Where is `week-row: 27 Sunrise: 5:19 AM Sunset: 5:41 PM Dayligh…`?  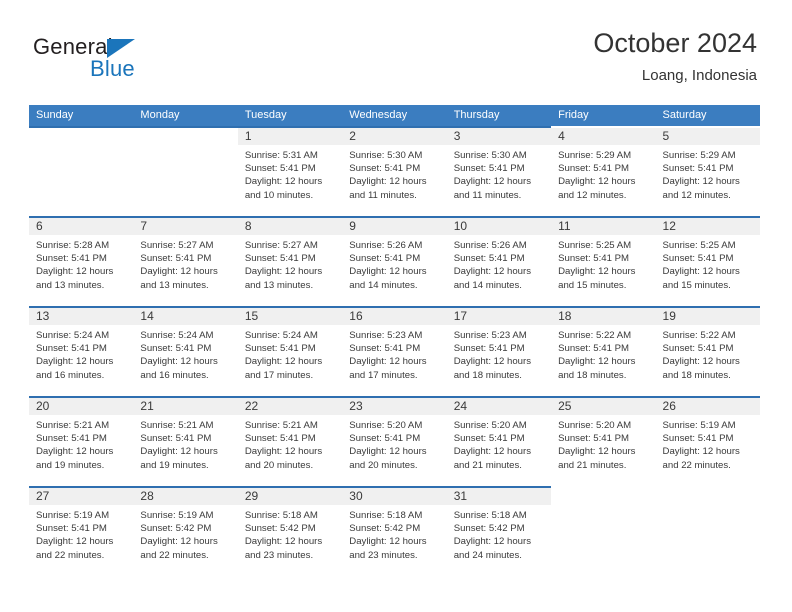 week-row: 27 Sunrise: 5:19 AM Sunset: 5:41 PM Dayligh… is located at coordinates (394, 531).